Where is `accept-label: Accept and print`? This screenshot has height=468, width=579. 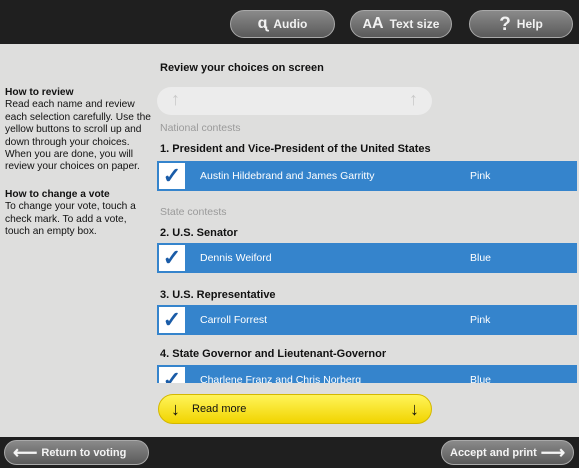 accept-label: Accept and print is located at coordinates (493, 452).